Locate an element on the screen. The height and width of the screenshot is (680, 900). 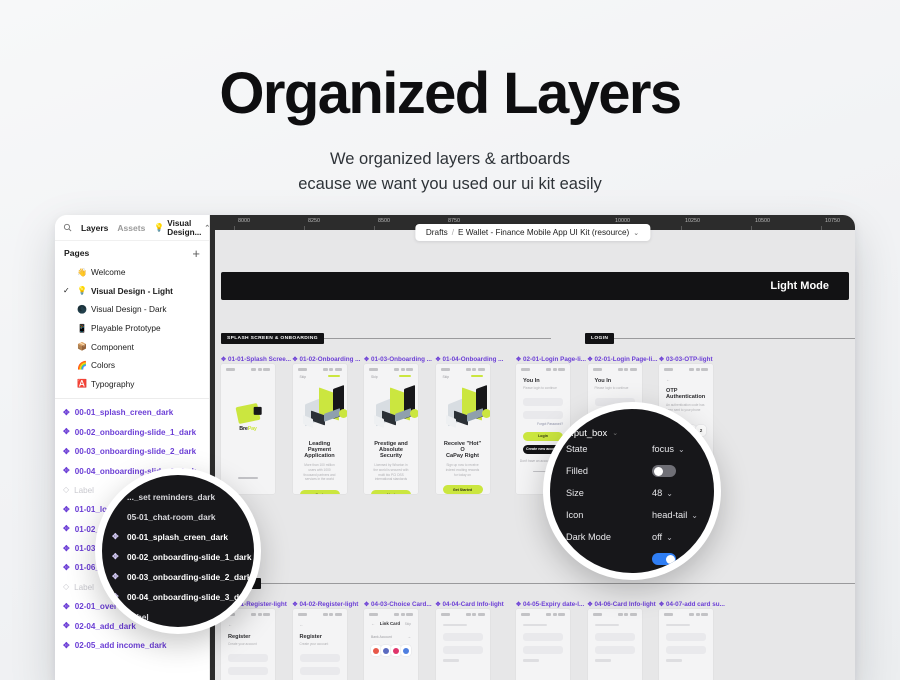
onboarding-3-cta-button: Get Started is located at coordinates (462, 489).